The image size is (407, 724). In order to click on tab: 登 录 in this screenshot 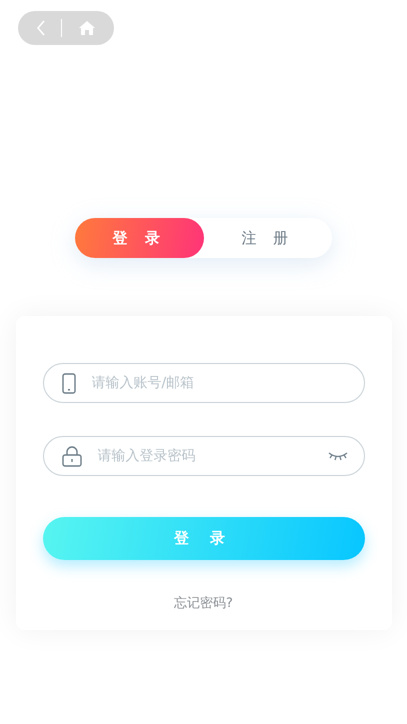, I will do `click(139, 238)`.